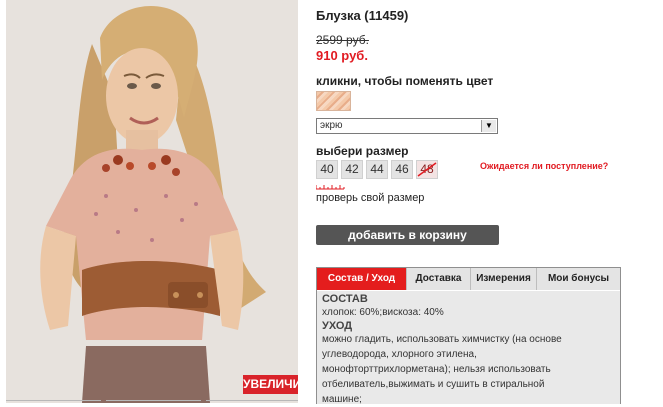 This screenshot has width=663, height=407. Describe the element at coordinates (337, 326) in the screenshot. I see `care-heading: УХОД` at that location.